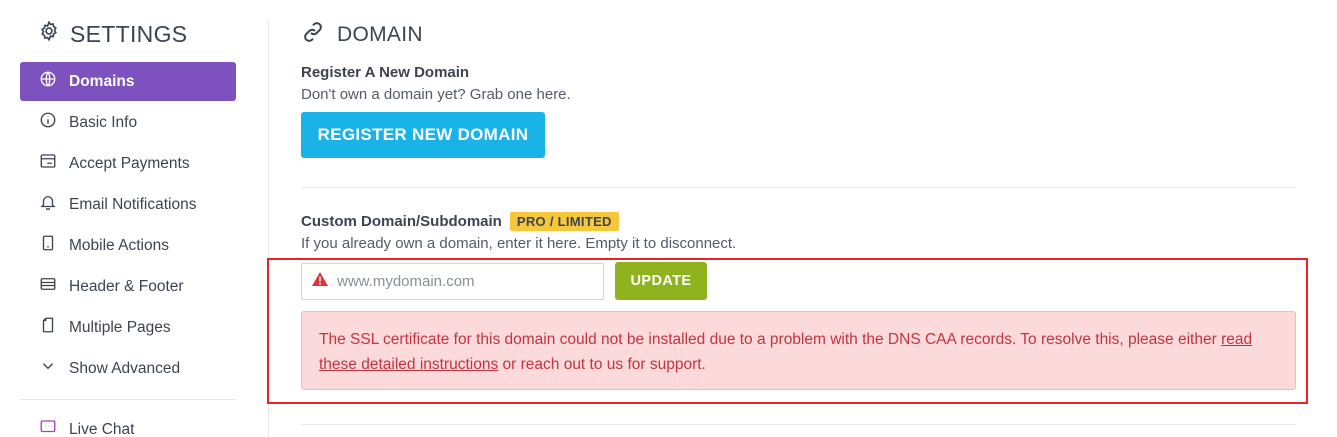 The image size is (1337, 437). I want to click on settings-header: SETTINGS, so click(112, 34).